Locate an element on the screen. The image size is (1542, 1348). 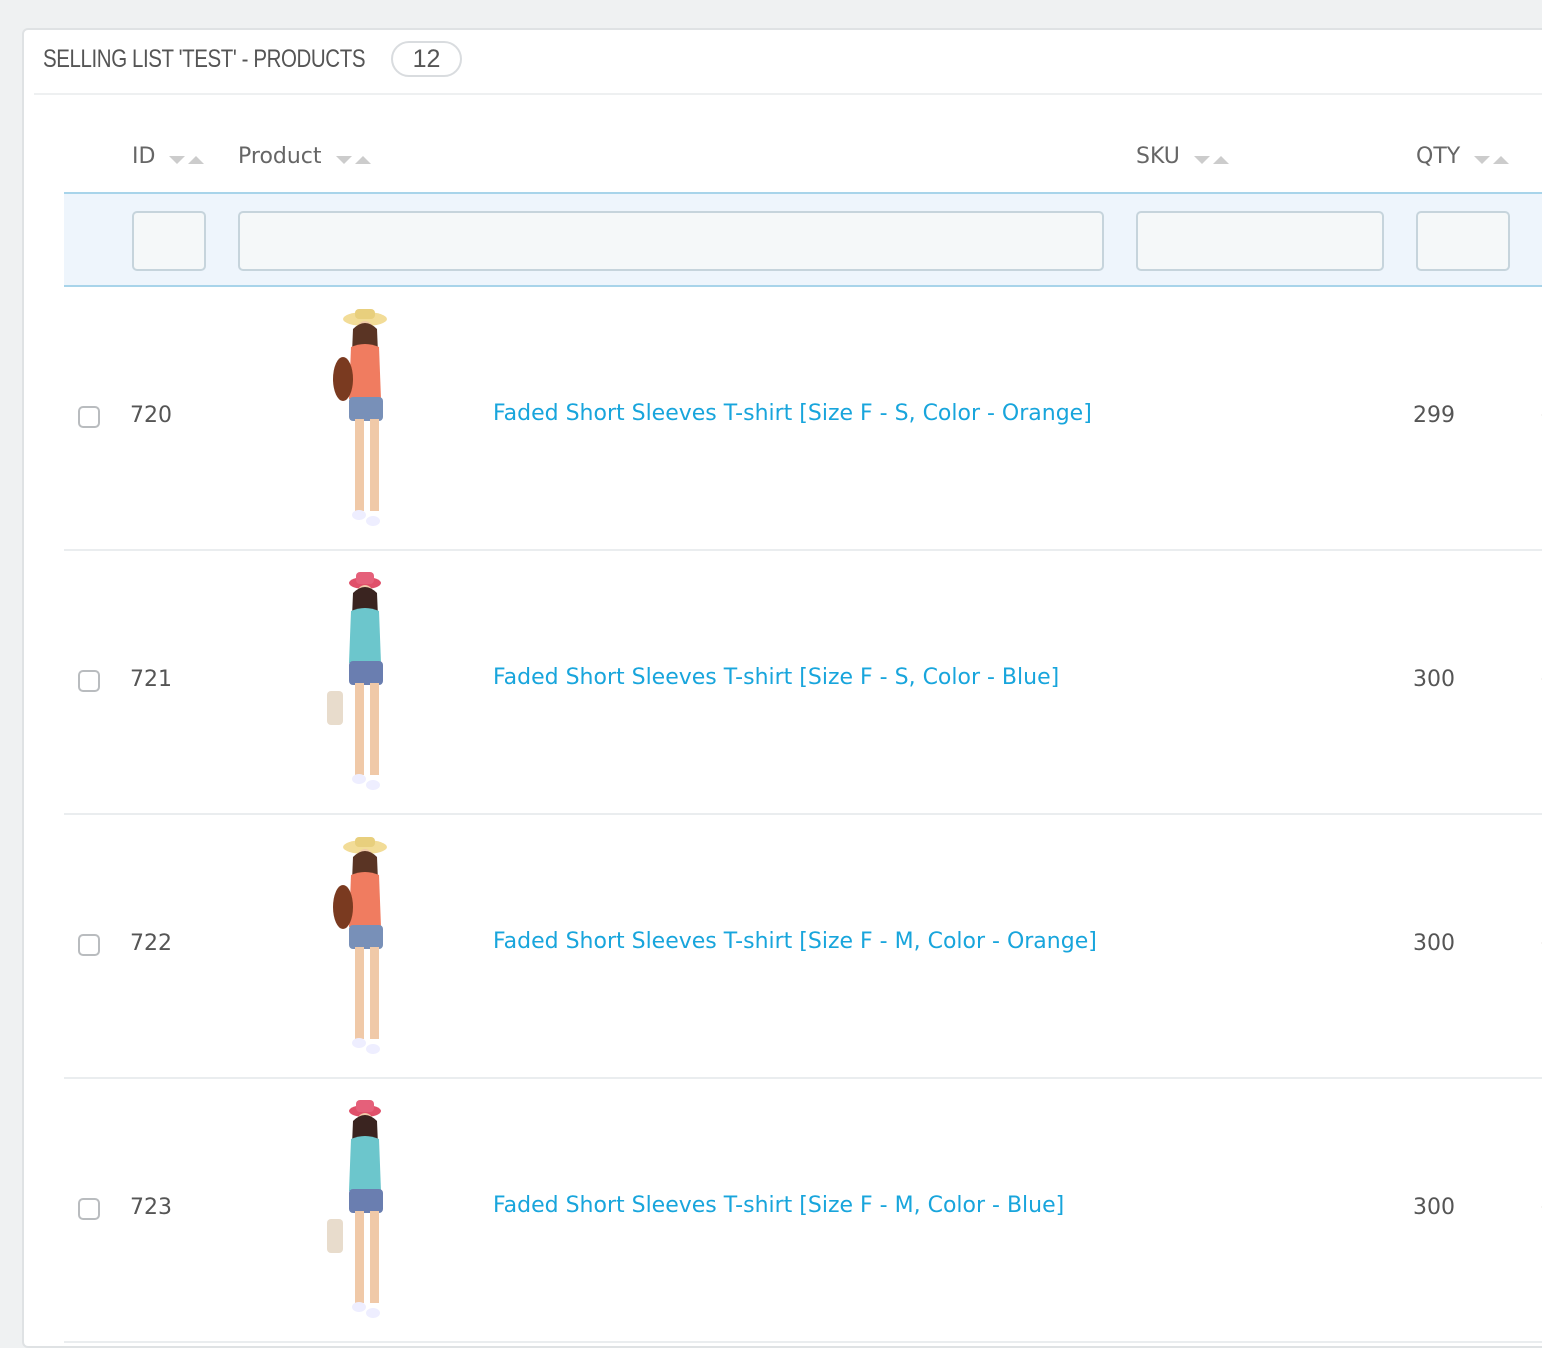
row-id: 722 is located at coordinates (151, 943).